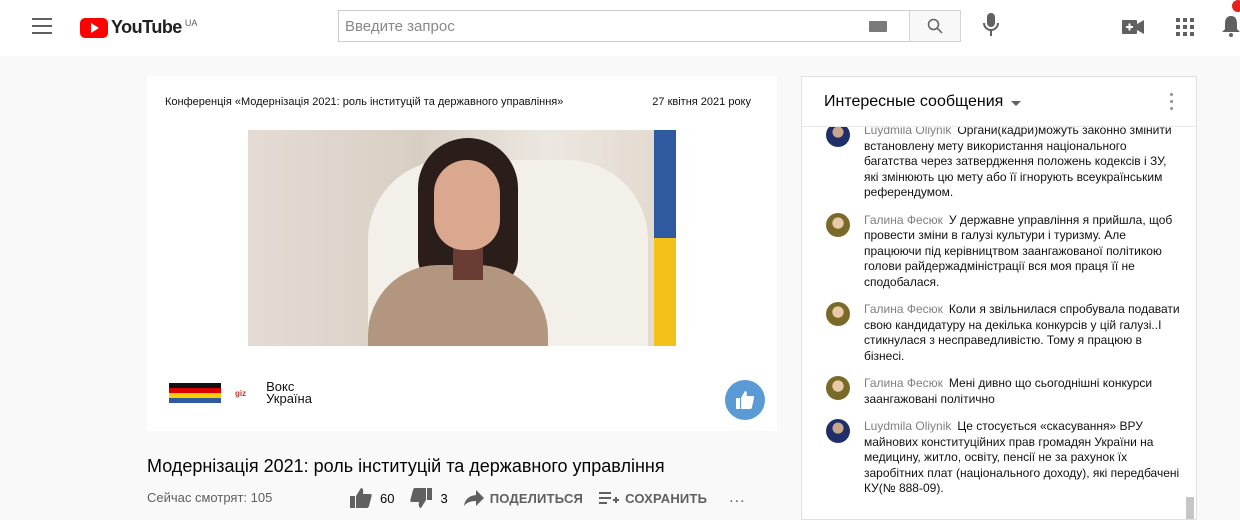 This screenshot has height=520, width=1240. Describe the element at coordinates (878, 26) in the screenshot. I see `keyboard-icon` at that location.